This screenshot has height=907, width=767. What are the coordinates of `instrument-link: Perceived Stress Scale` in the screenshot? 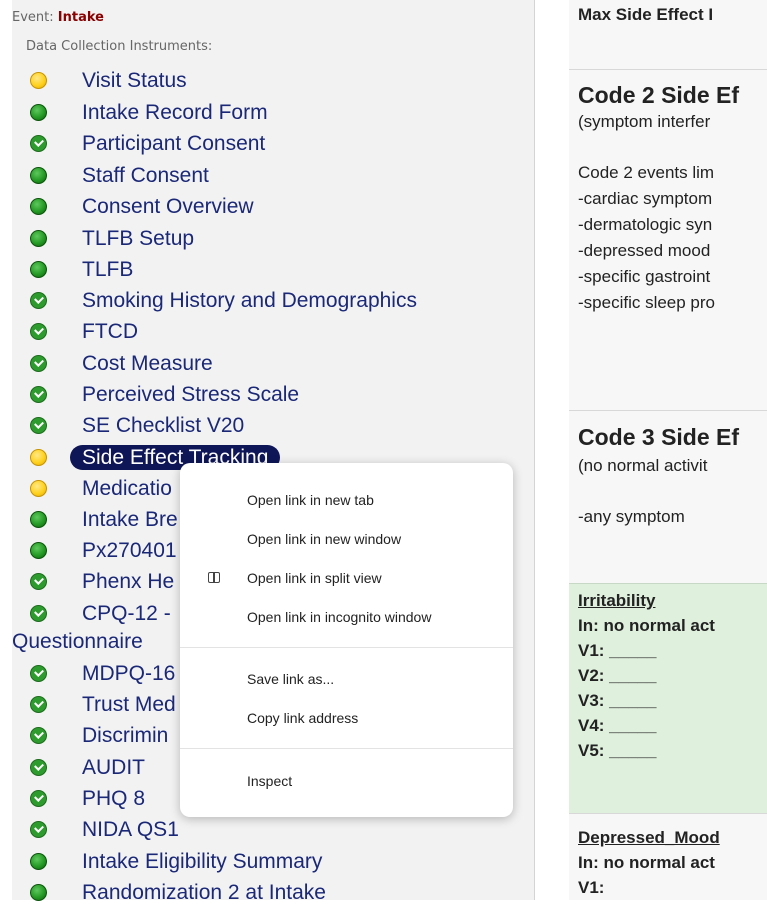 It's located at (190, 395).